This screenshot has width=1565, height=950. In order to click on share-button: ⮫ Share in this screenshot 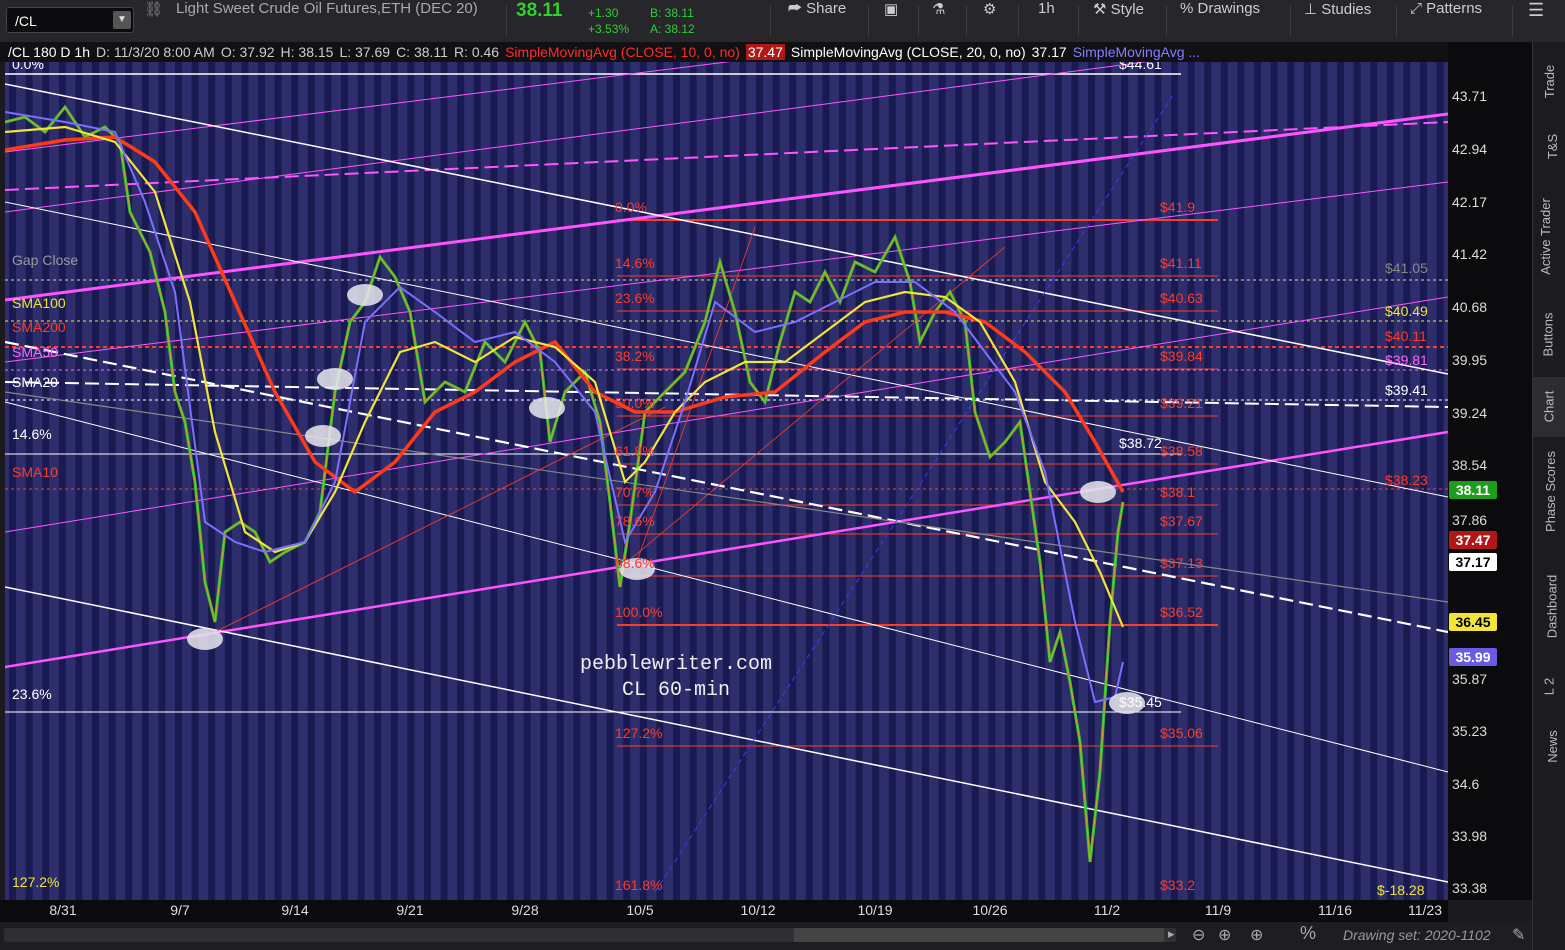, I will do `click(817, 21)`.